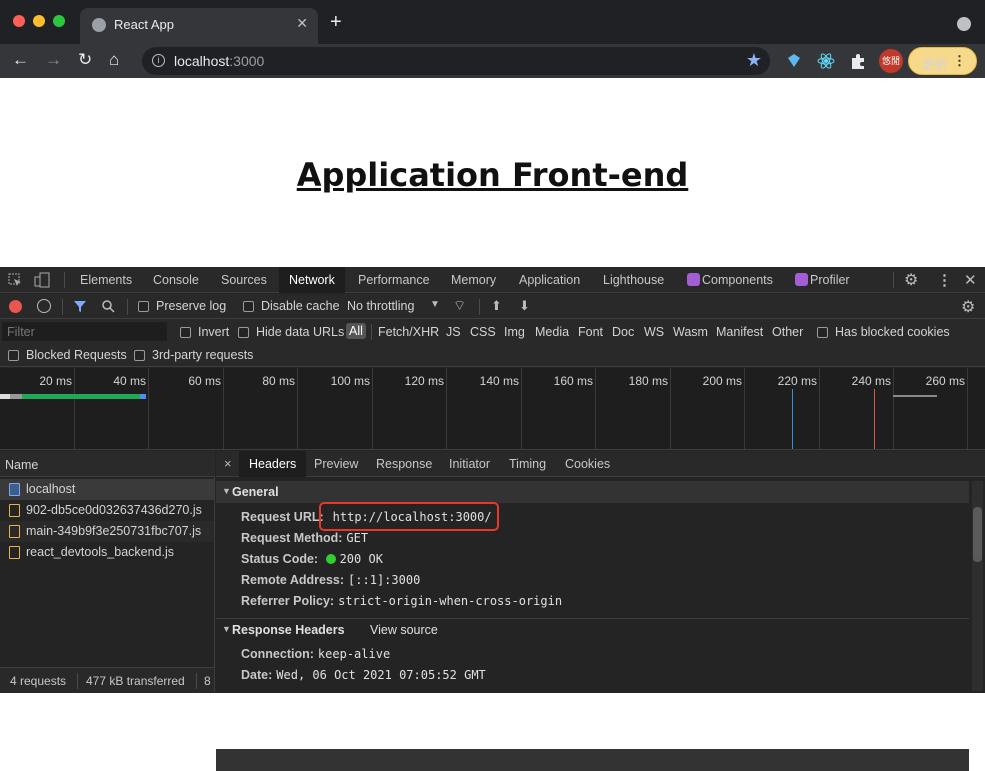 This screenshot has width=985, height=771. I want to click on tab-timing: Timing, so click(527, 464).